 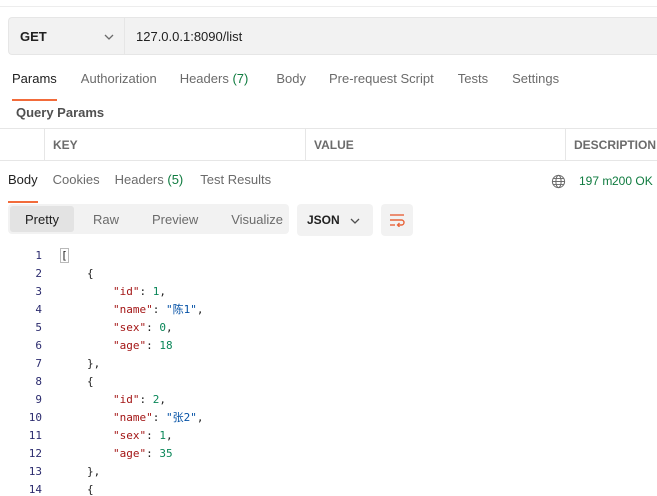 I want to click on tab-pre-request-script: Pre-request Script, so click(x=381, y=82).